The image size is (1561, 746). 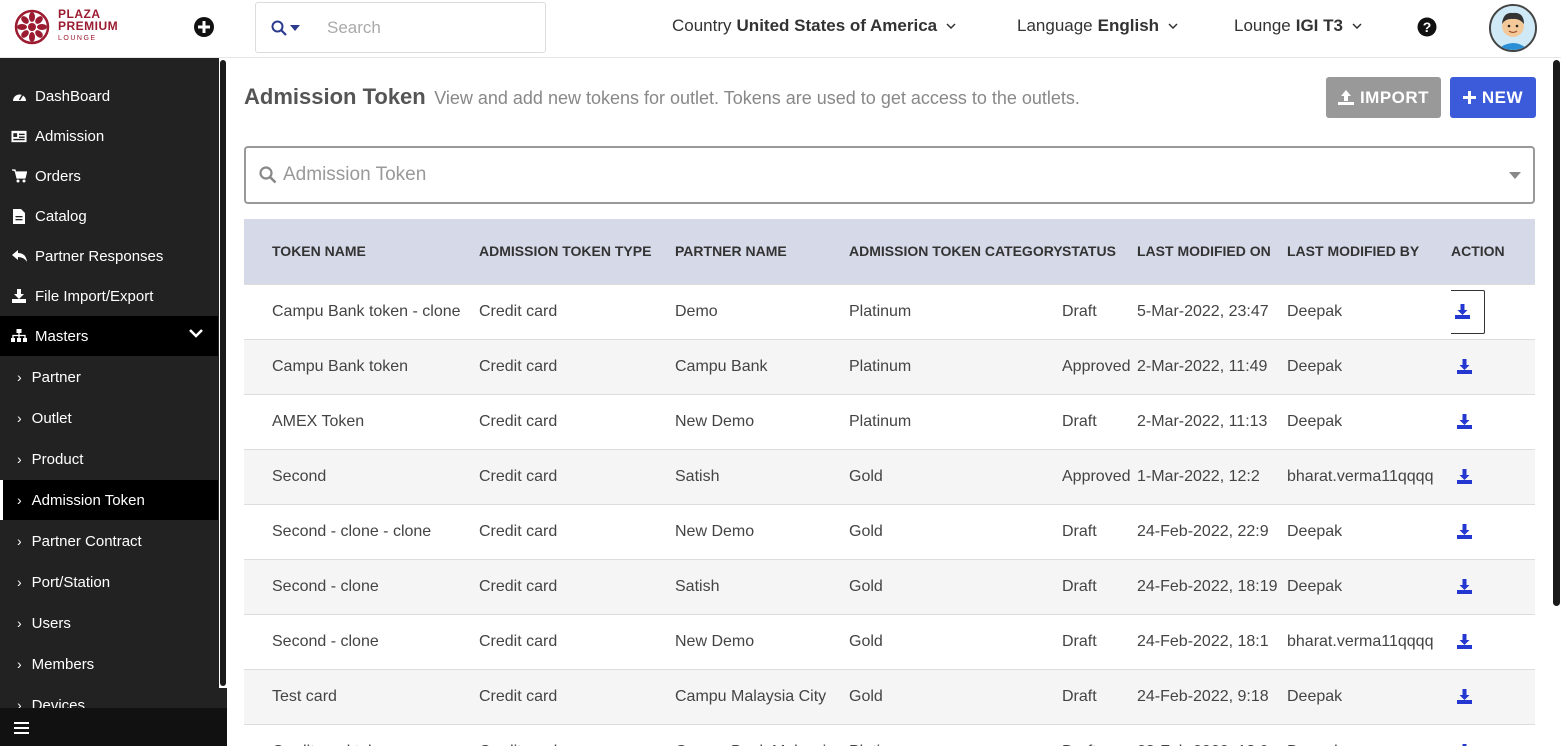 What do you see at coordinates (814, 26) in the screenshot?
I see `country-selector: Country United States of America` at bounding box center [814, 26].